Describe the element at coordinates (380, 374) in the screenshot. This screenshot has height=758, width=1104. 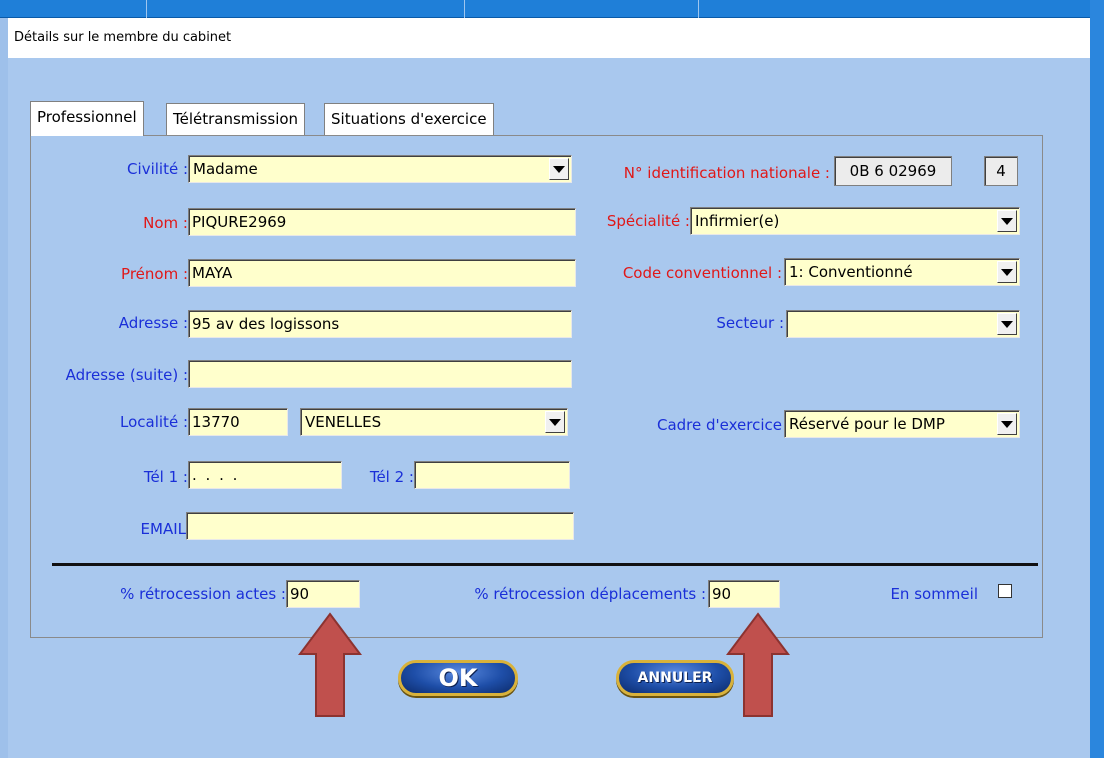
I see `adresse-suite-input` at that location.